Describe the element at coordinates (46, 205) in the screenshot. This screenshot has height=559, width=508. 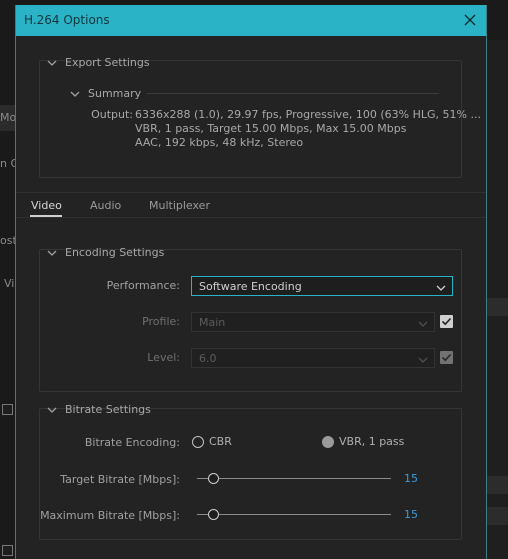
I see `tab-video: Video` at that location.